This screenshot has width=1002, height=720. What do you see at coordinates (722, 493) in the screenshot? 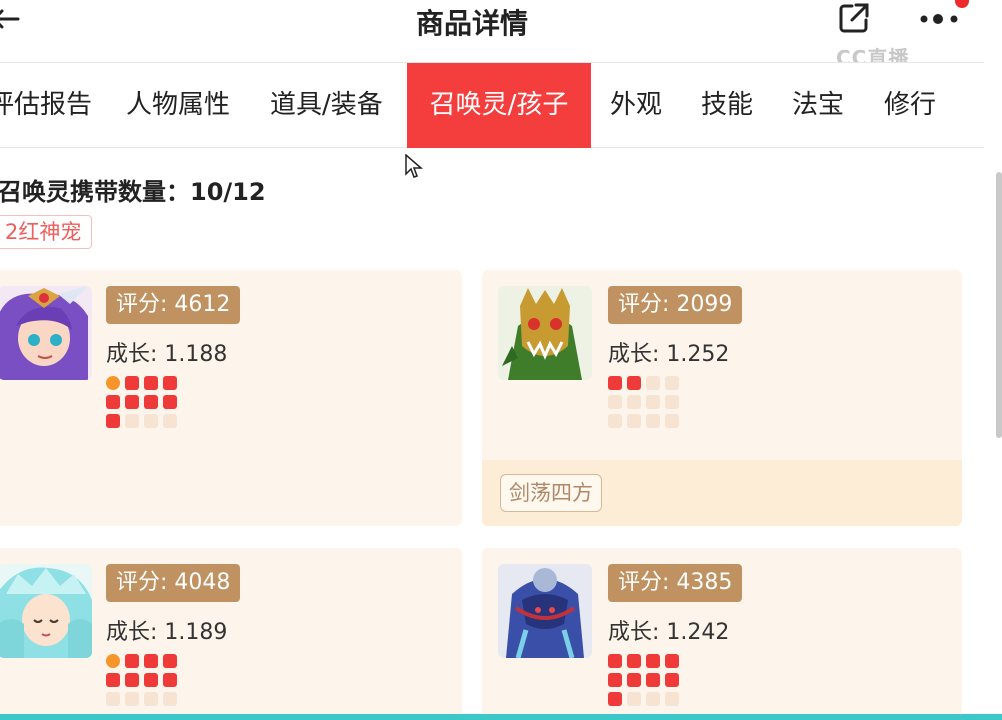
I see `pet-skill-footer: 剑荡四方` at bounding box center [722, 493].